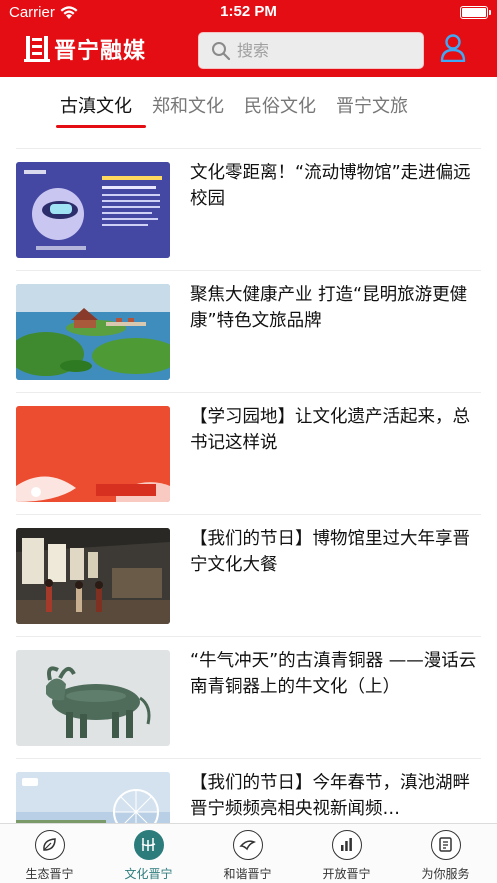  I want to click on list-item: “牛气冲天”的古滇青铜器 ——漫话云南青铜器上的牛文化（上）, so click(248, 697).